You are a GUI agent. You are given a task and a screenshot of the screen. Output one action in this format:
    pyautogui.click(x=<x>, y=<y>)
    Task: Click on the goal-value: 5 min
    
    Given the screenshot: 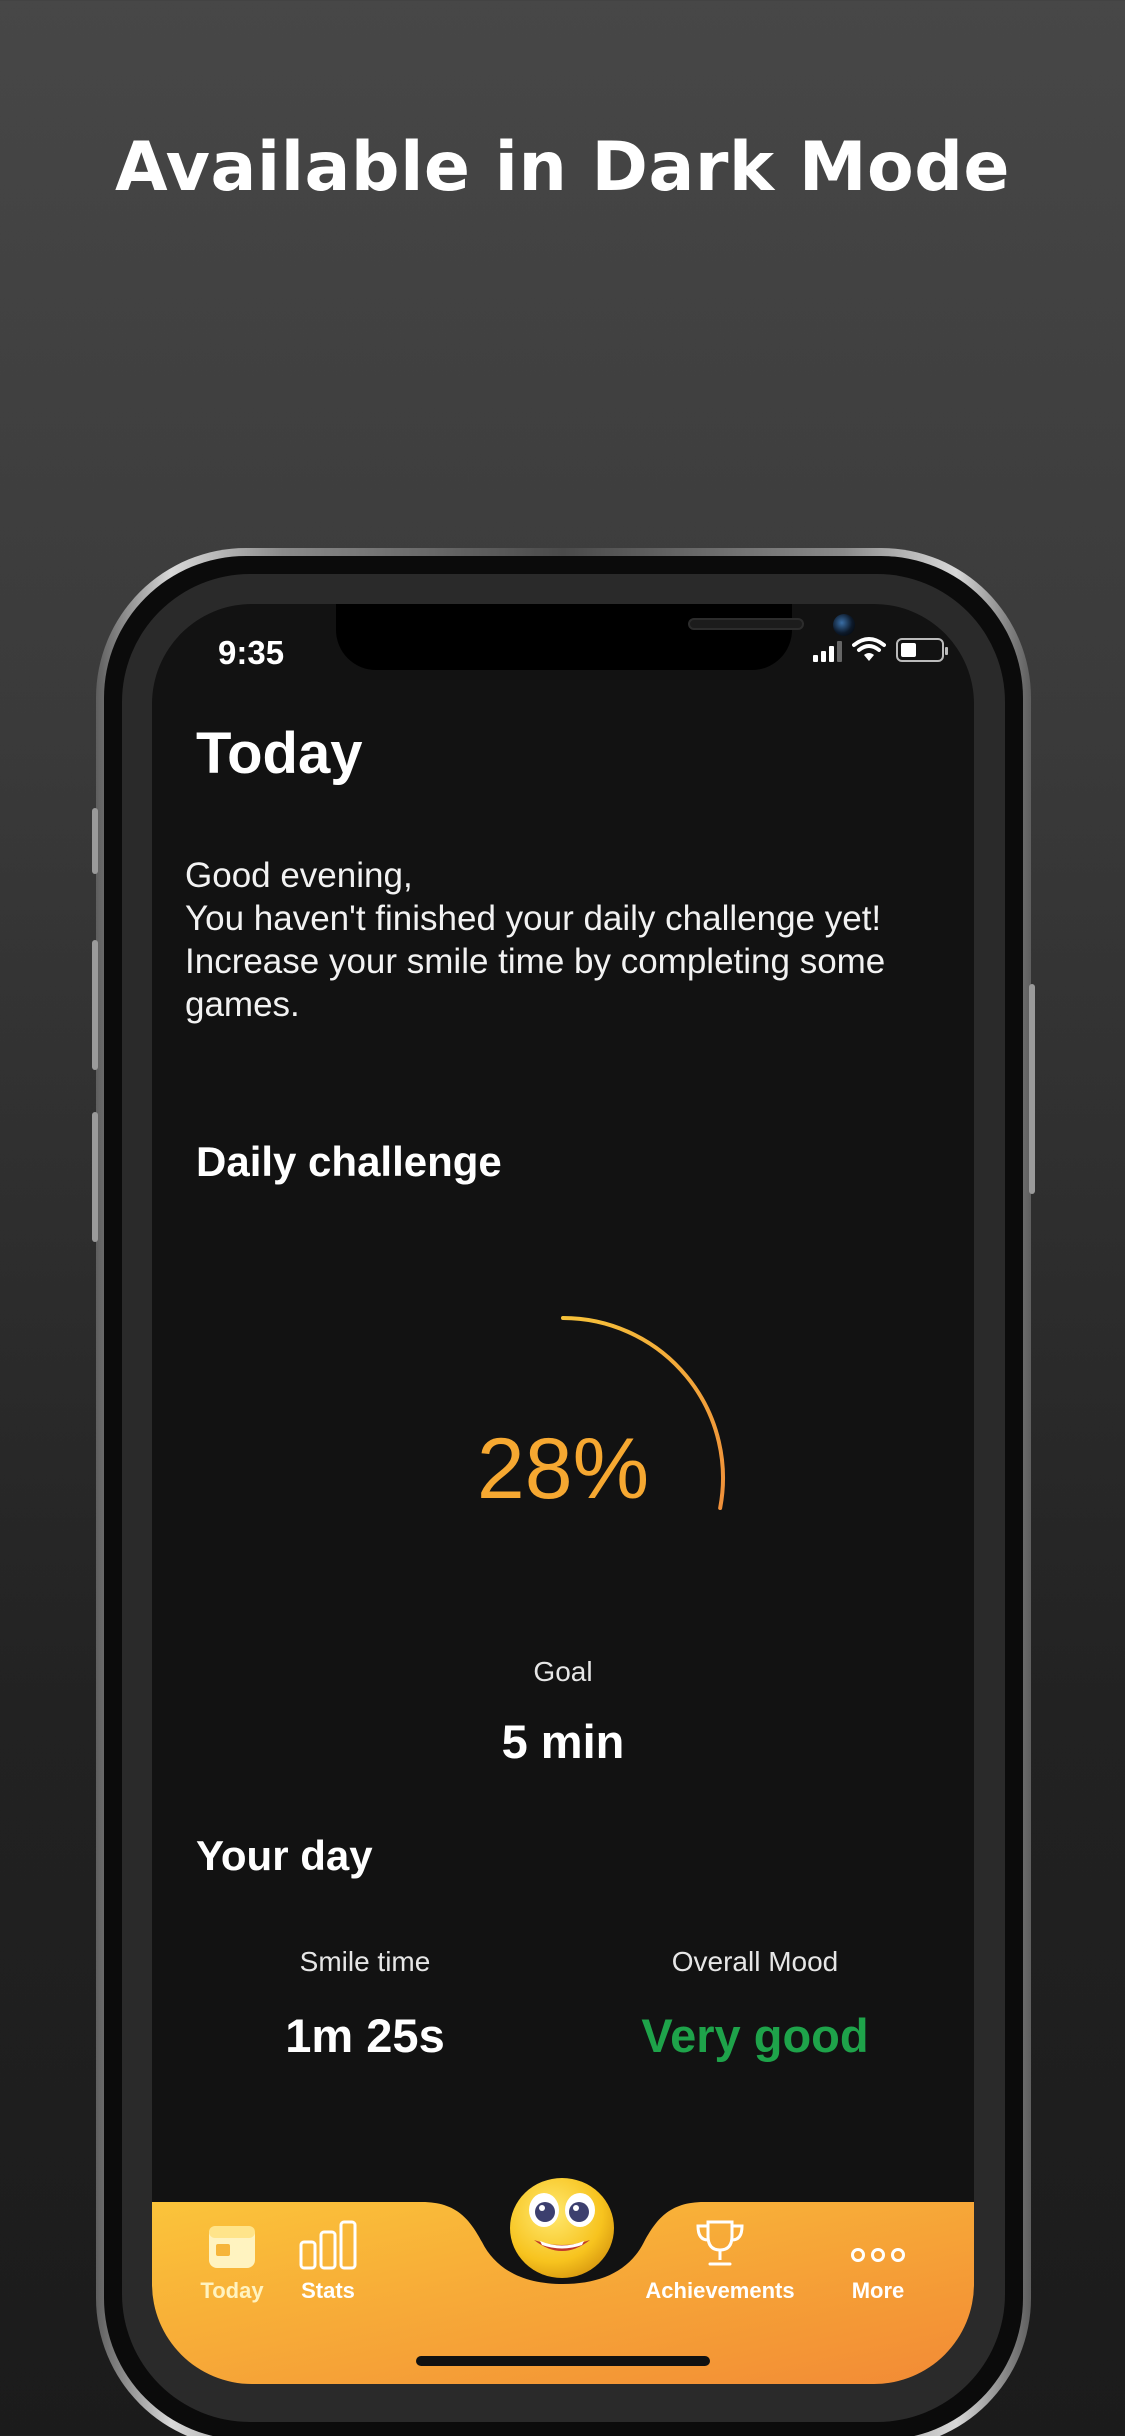 What is the action you would take?
    pyautogui.click(x=563, y=1741)
    